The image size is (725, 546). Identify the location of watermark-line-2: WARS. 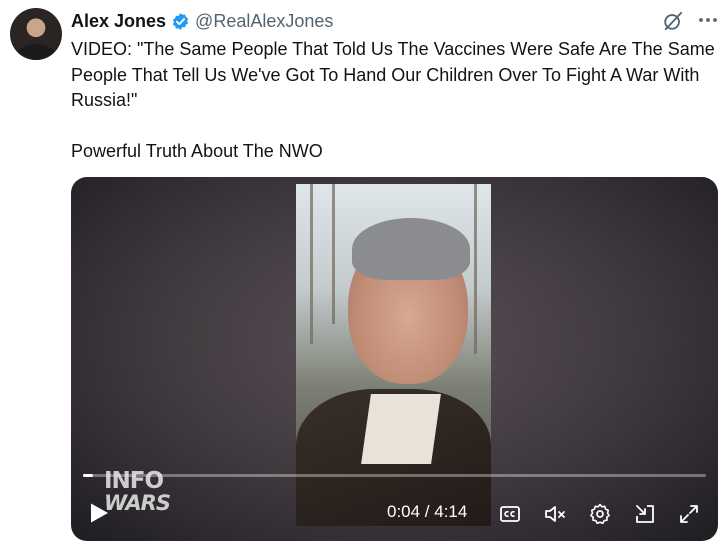
(137, 503).